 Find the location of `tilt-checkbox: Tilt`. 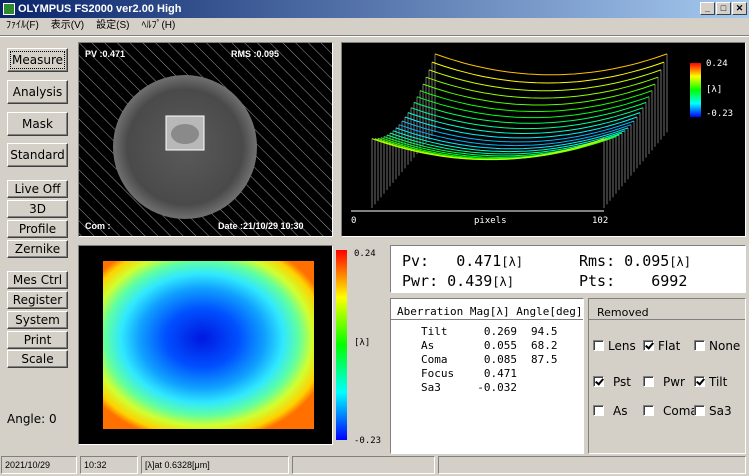

tilt-checkbox: Tilt is located at coordinates (710, 381).